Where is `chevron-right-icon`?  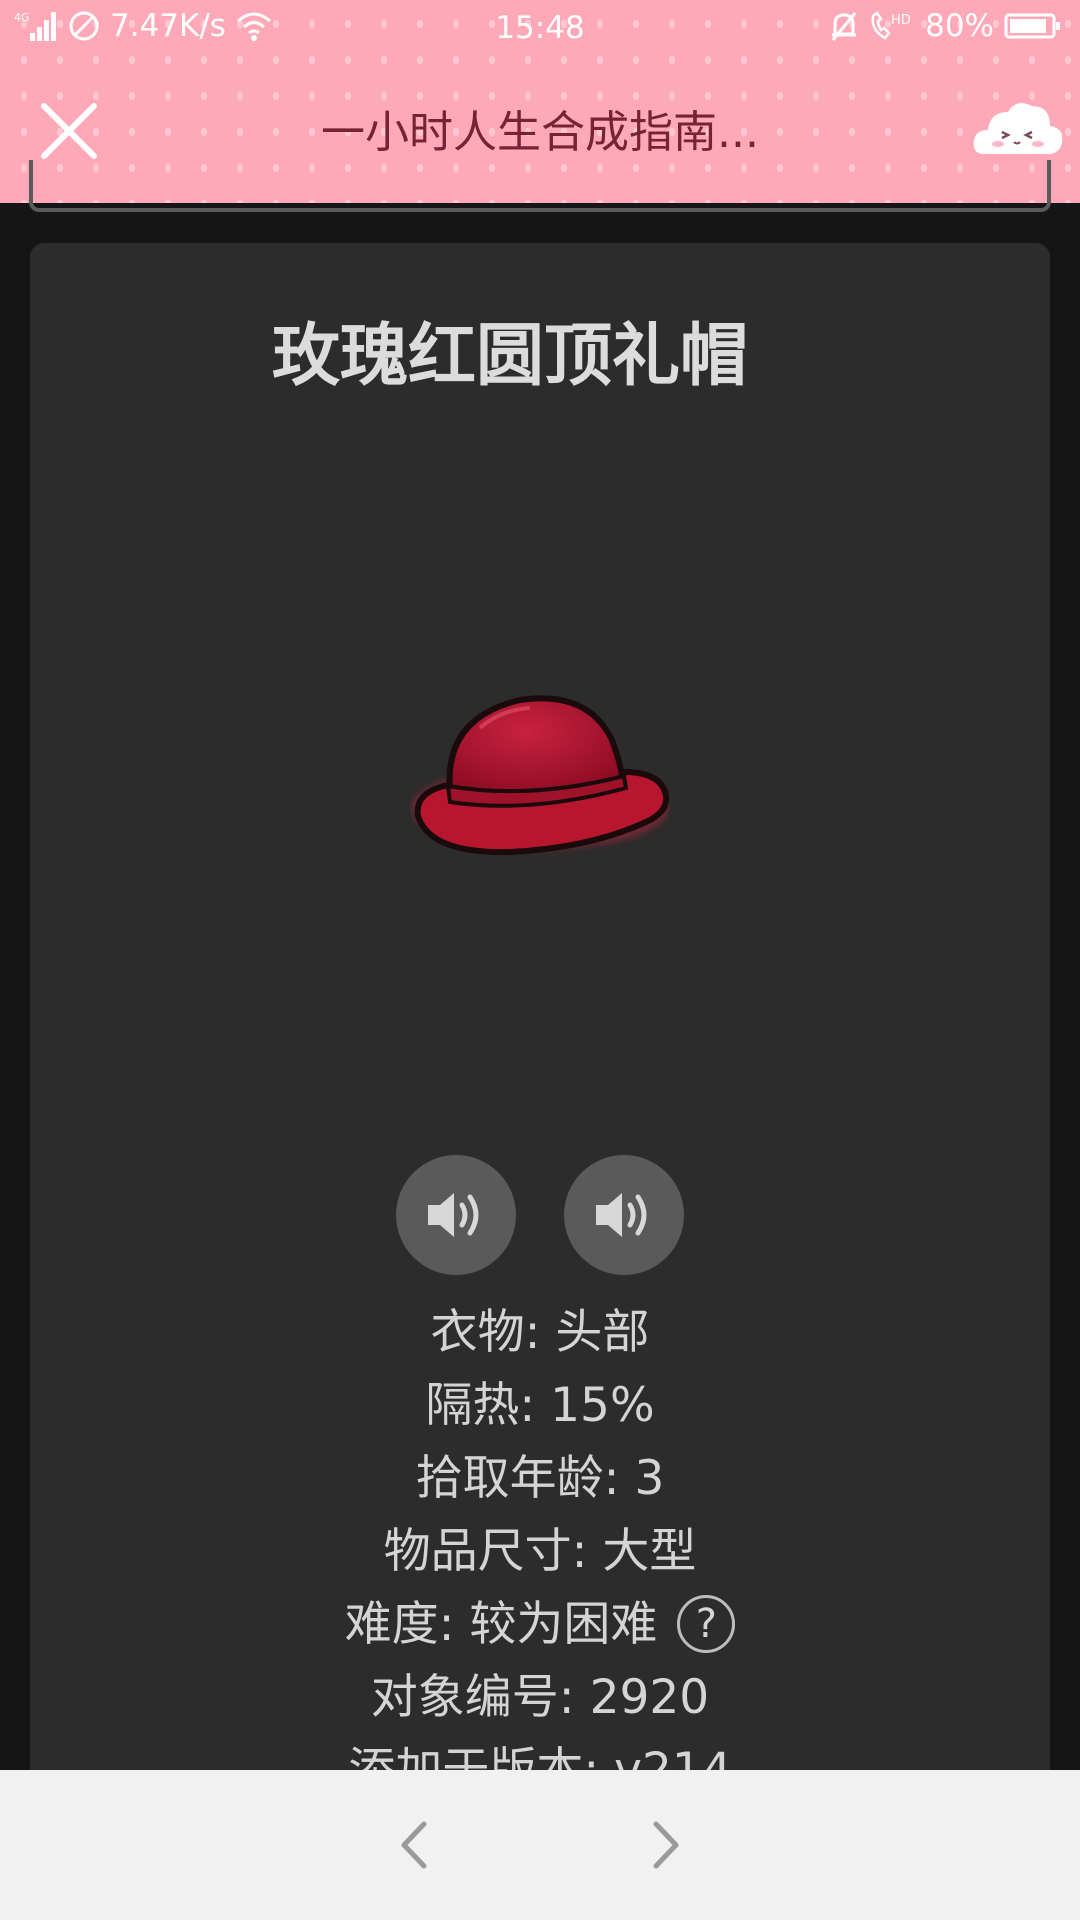 chevron-right-icon is located at coordinates (666, 1845).